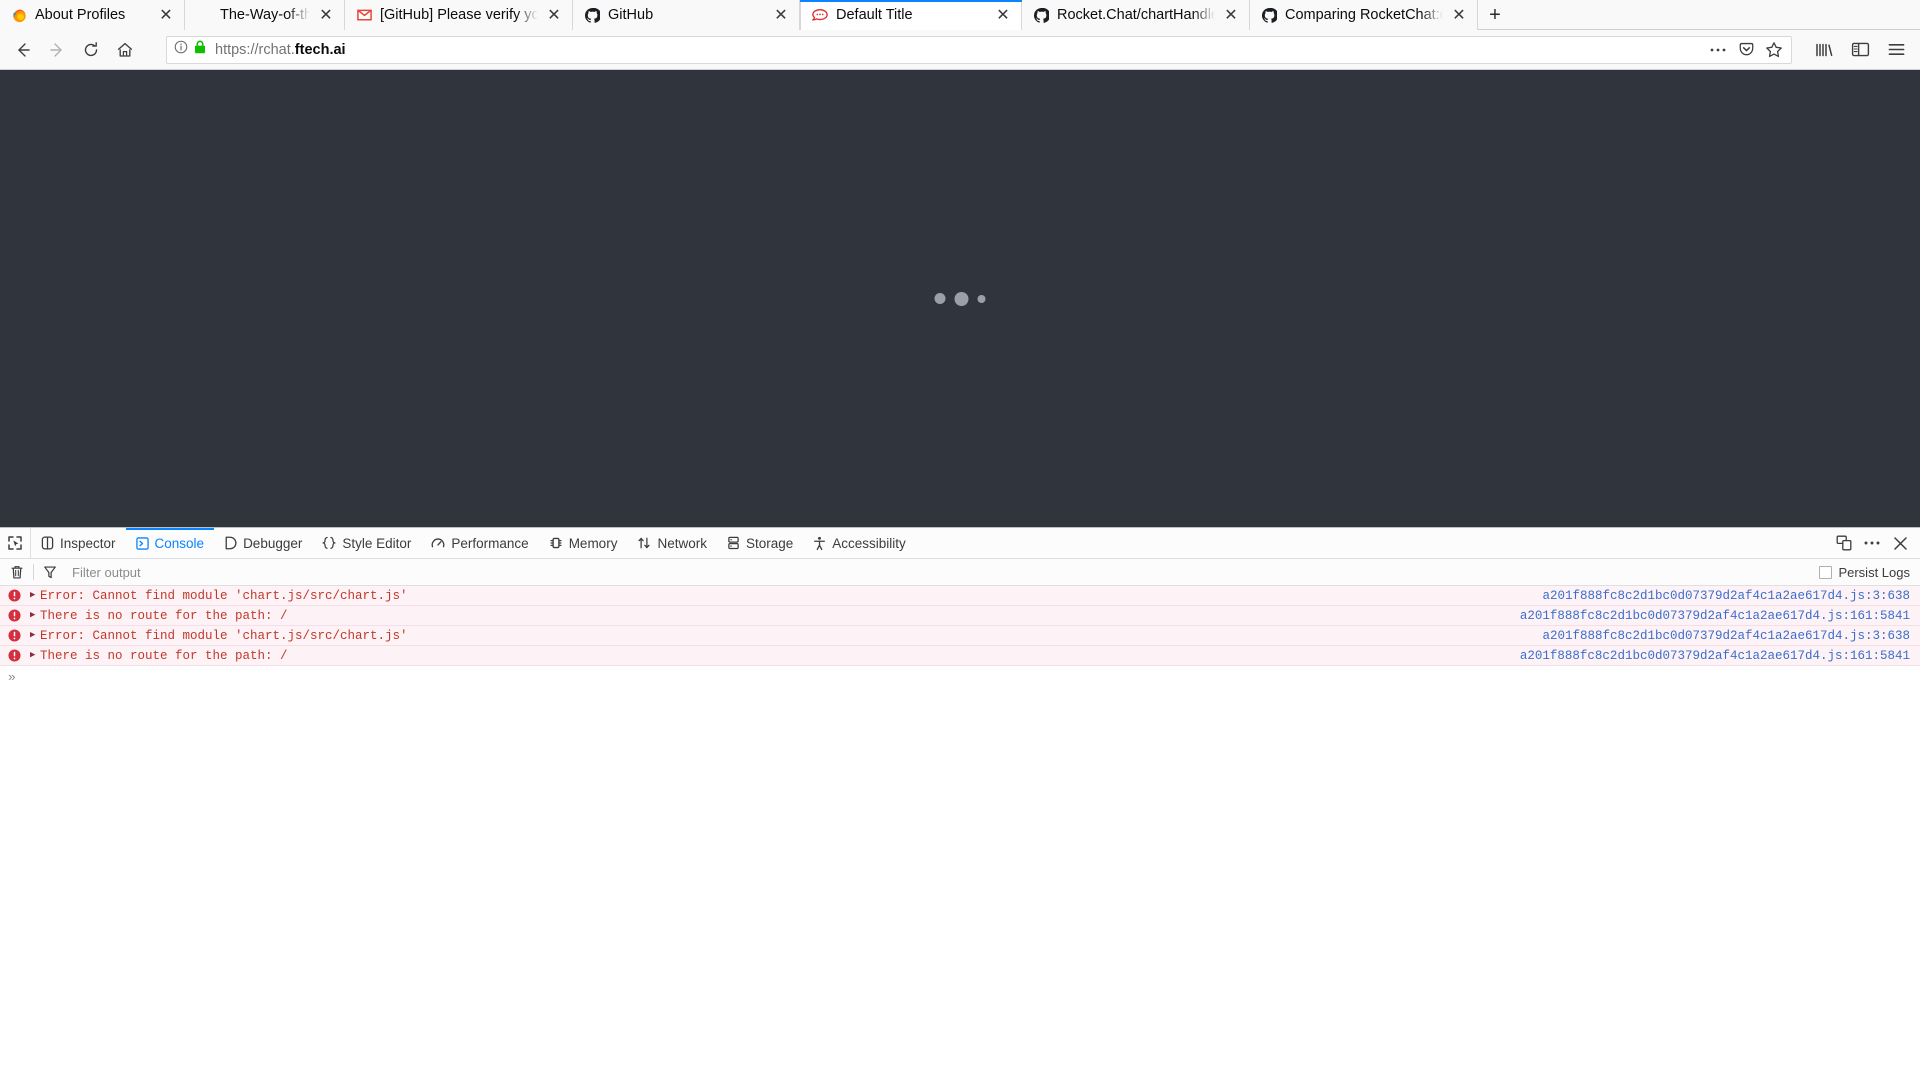 The width and height of the screenshot is (1920, 1080). I want to click on page-actions-ellipsis-icon, so click(1718, 50).